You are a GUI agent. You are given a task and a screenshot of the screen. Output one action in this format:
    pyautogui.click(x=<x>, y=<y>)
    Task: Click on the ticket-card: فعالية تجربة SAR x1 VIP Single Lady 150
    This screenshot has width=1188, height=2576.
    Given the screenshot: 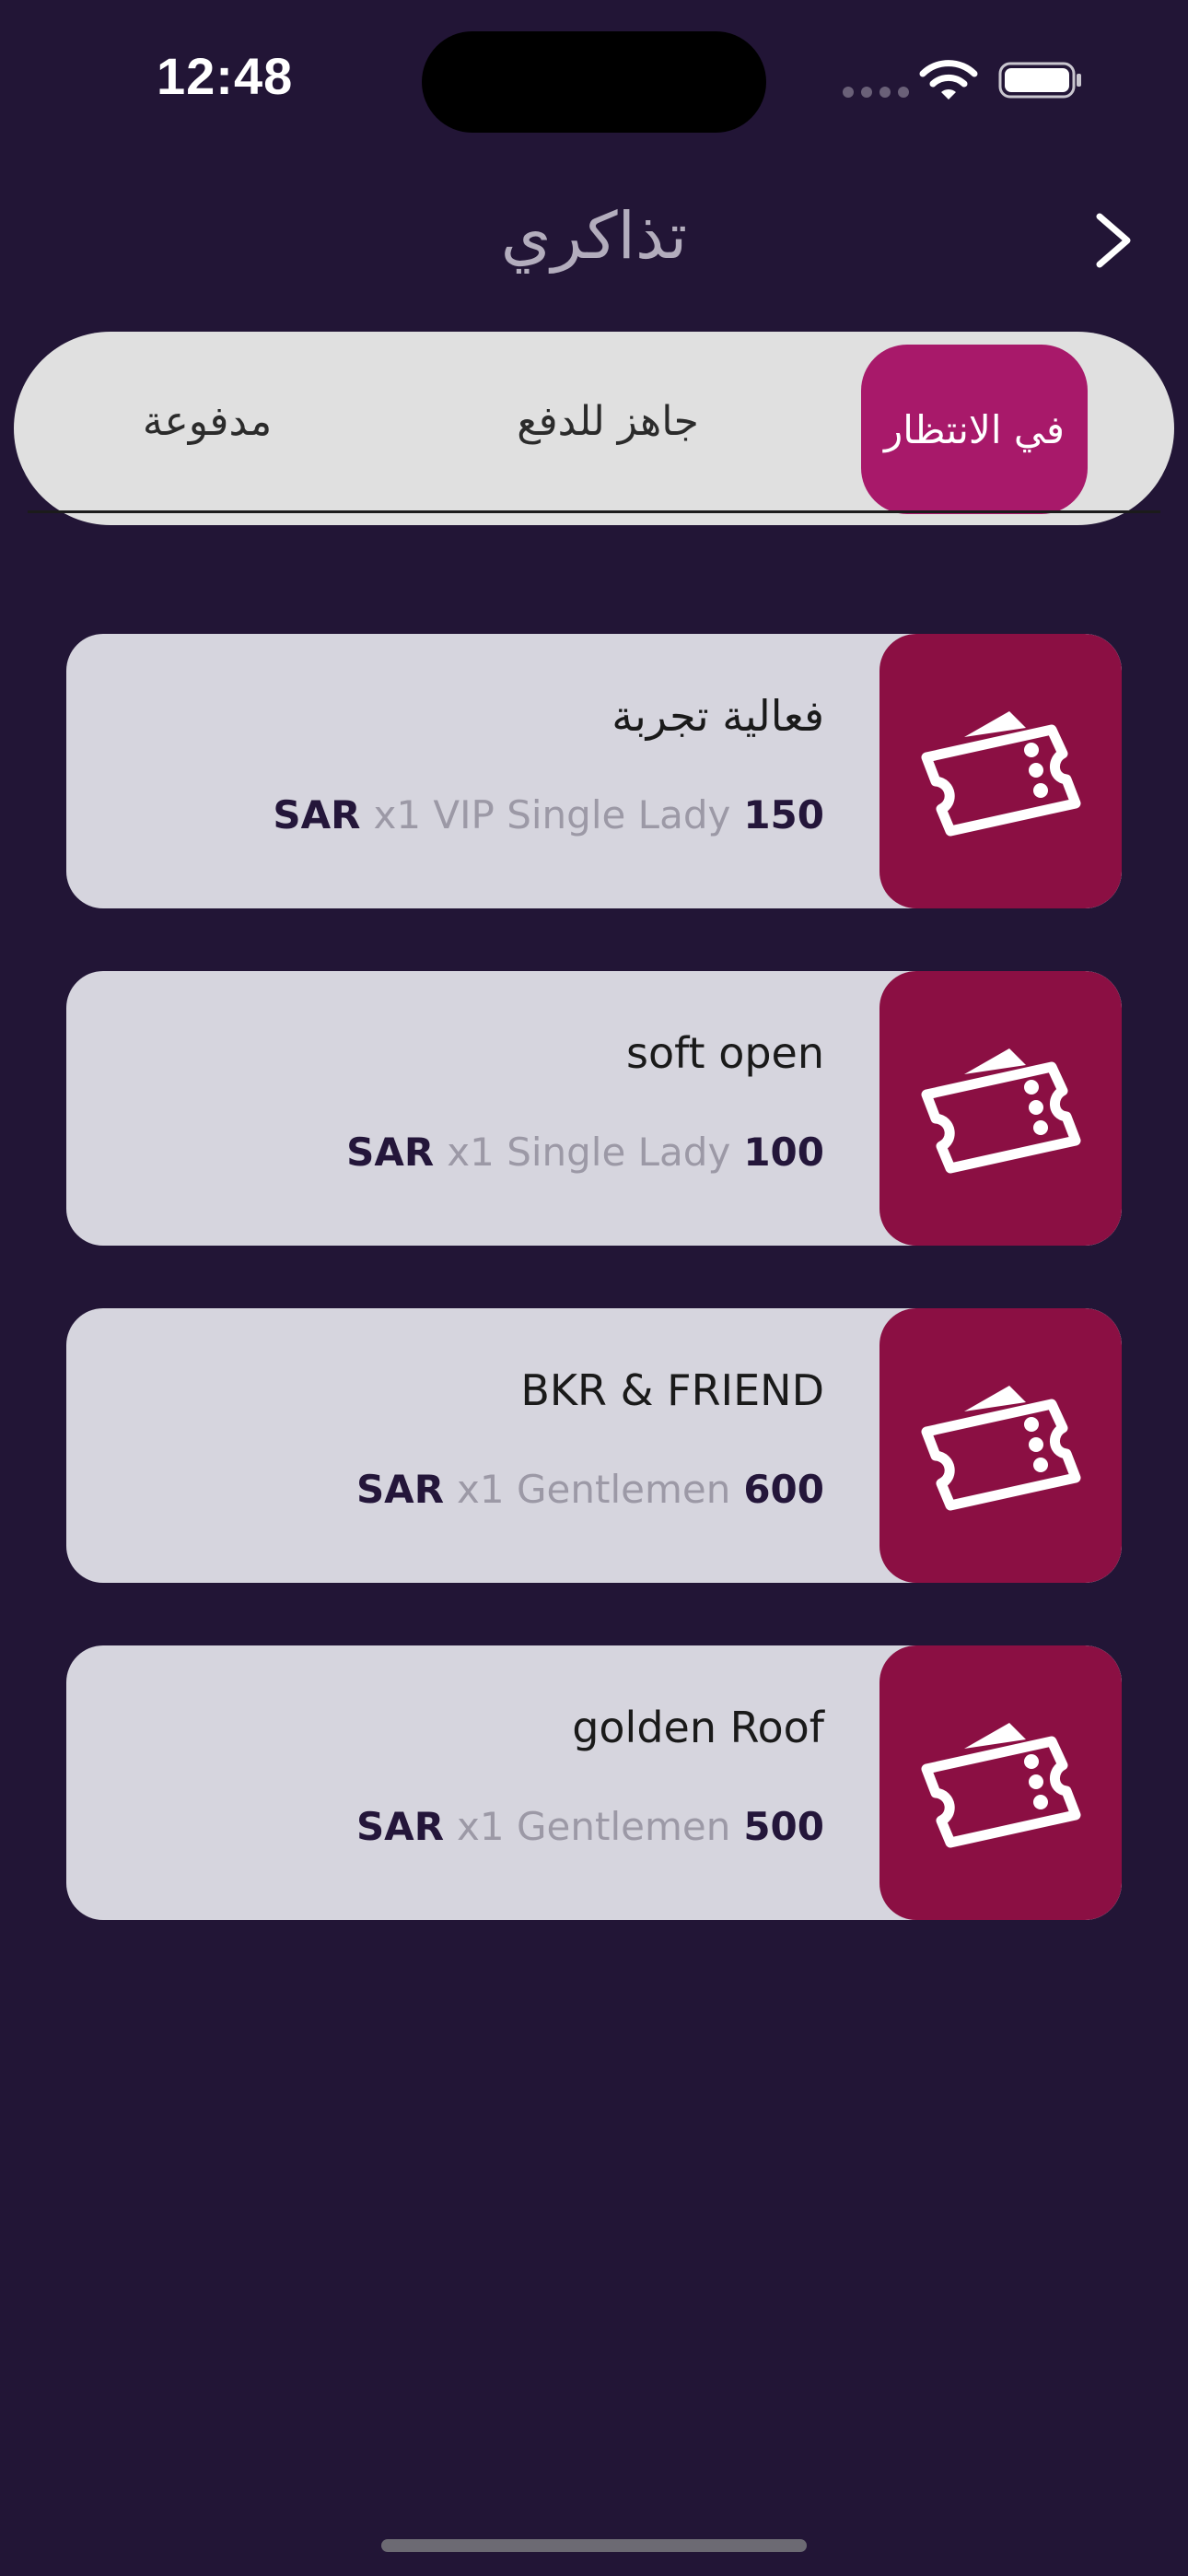 What is the action you would take?
    pyautogui.click(x=594, y=771)
    